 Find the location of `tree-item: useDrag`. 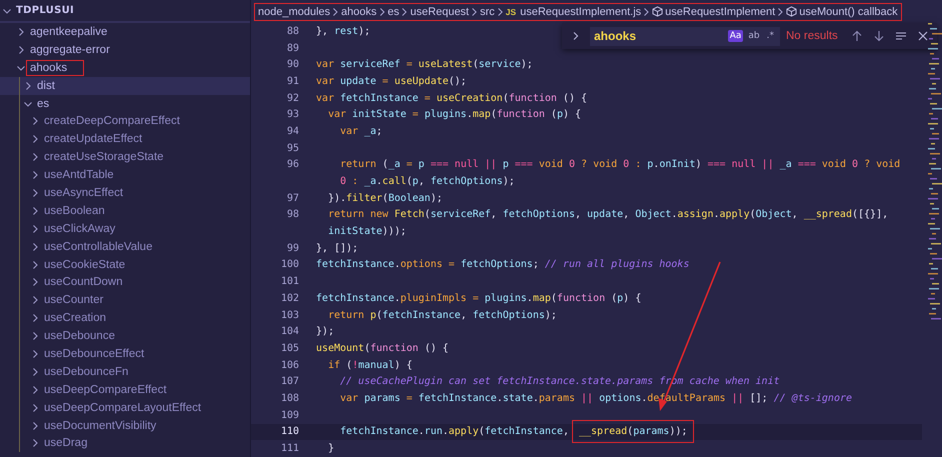

tree-item: useDrag is located at coordinates (65, 443).